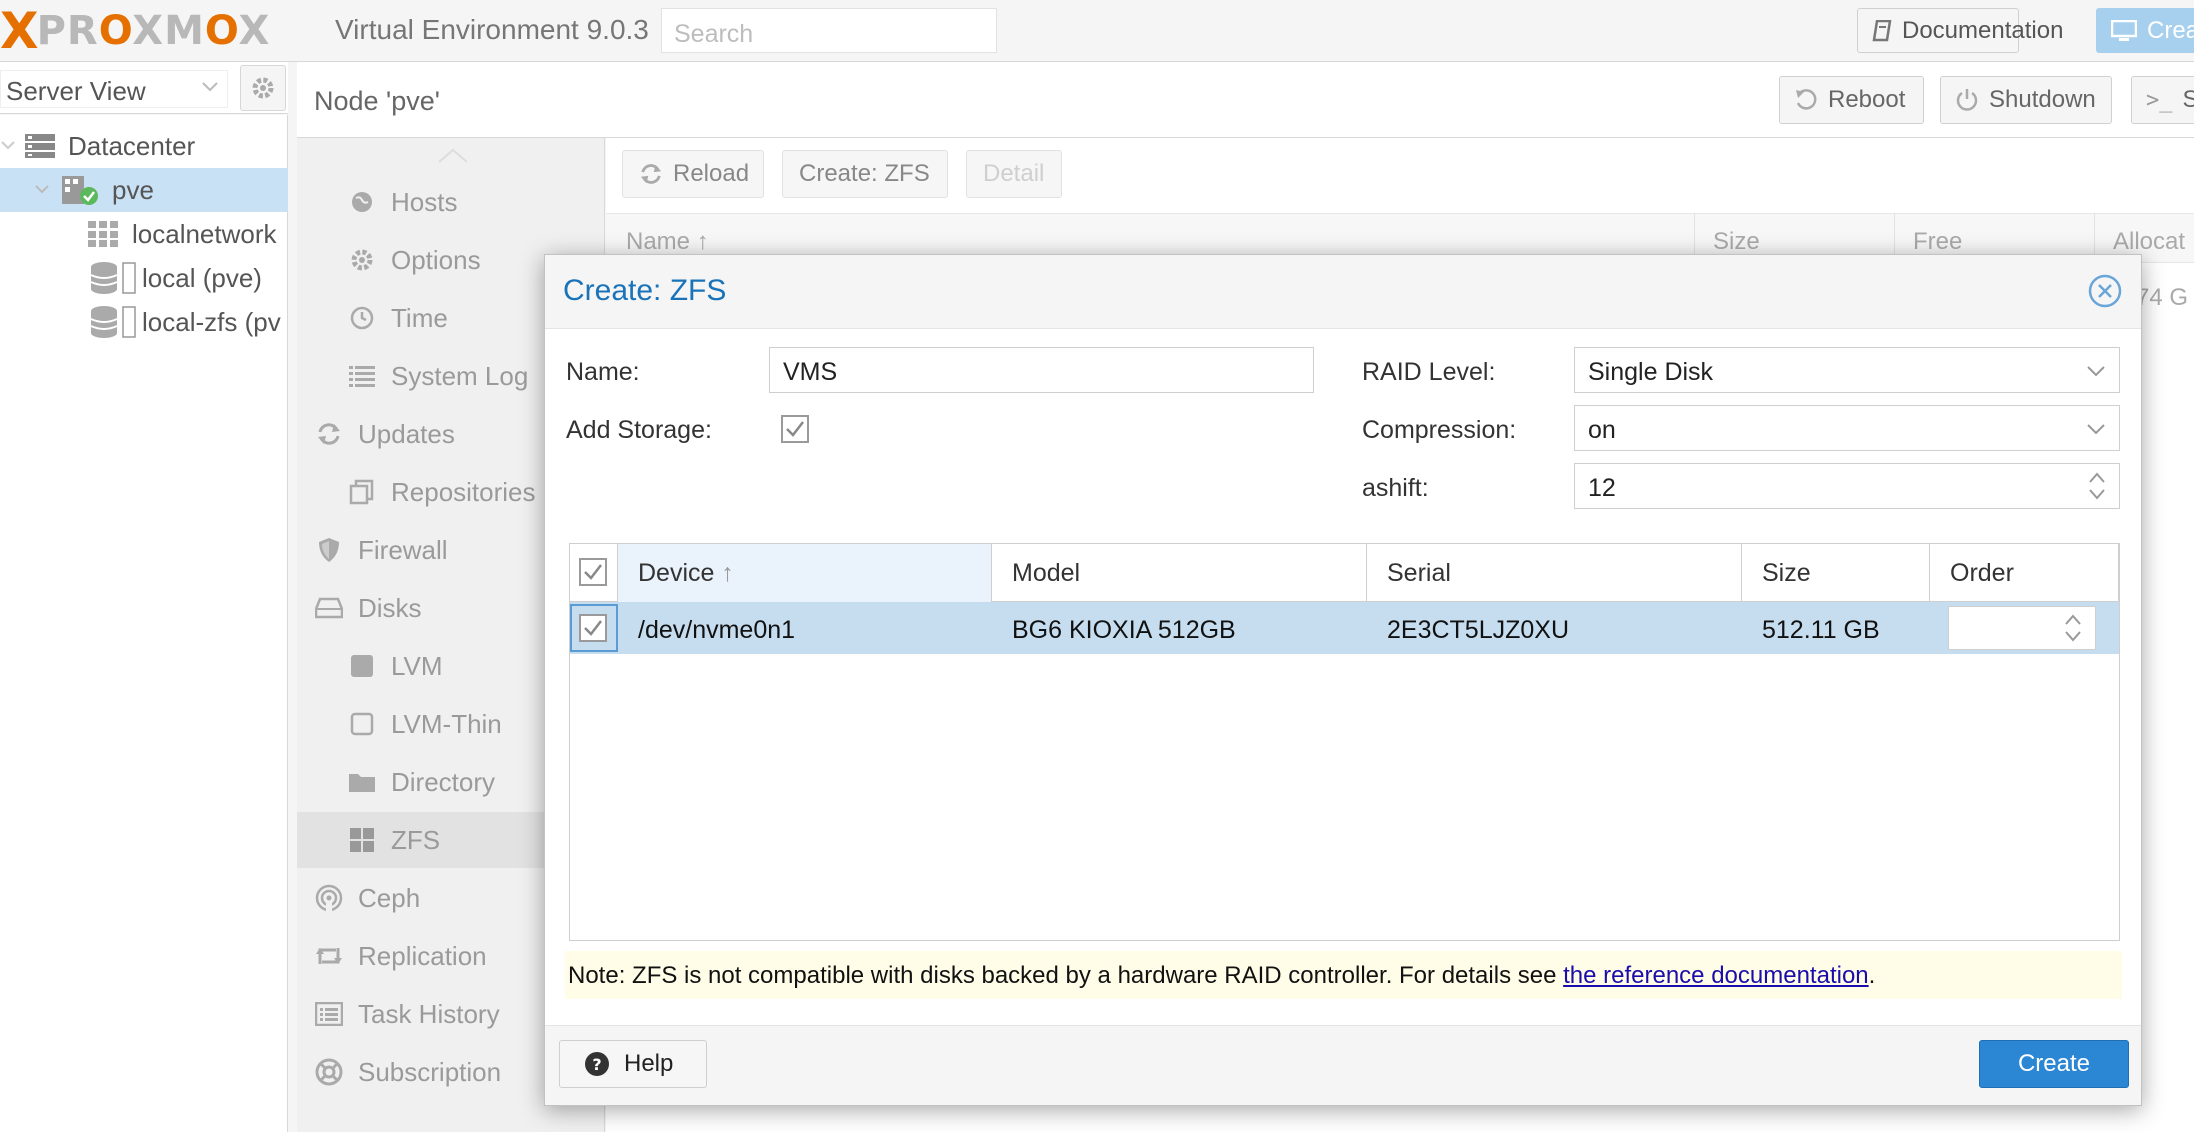 This screenshot has width=2194, height=1132. I want to click on reboot-button: Reboot, so click(1851, 100).